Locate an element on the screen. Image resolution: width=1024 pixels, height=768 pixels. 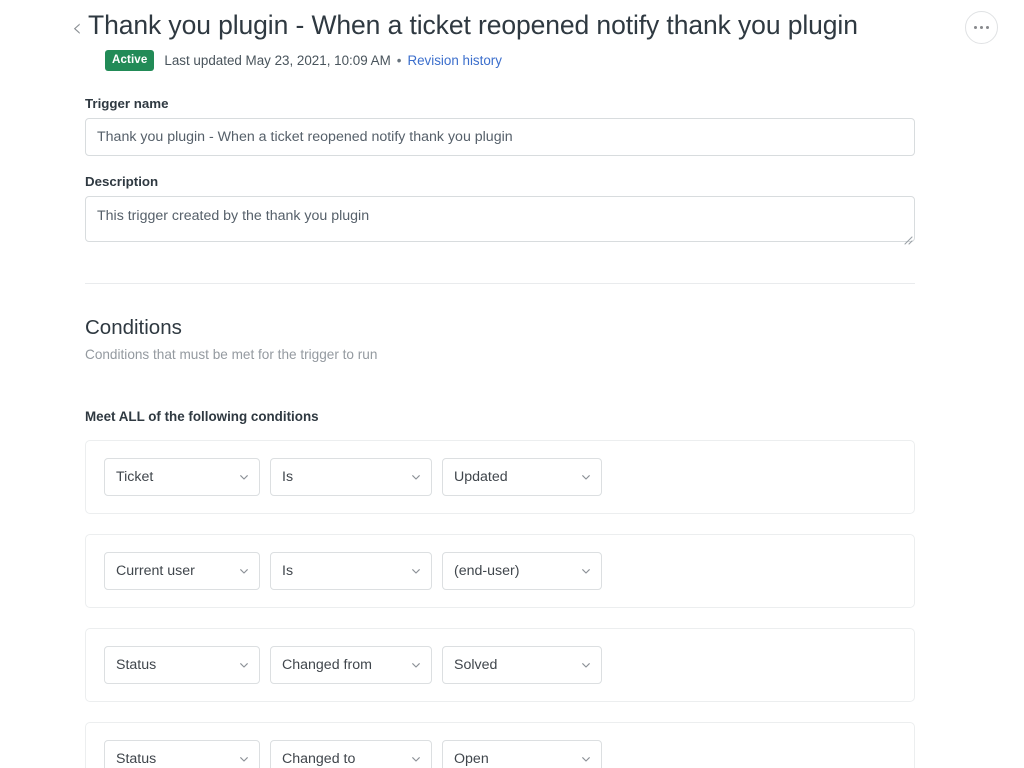
condition-value-select: Updated is located at coordinates (522, 477).